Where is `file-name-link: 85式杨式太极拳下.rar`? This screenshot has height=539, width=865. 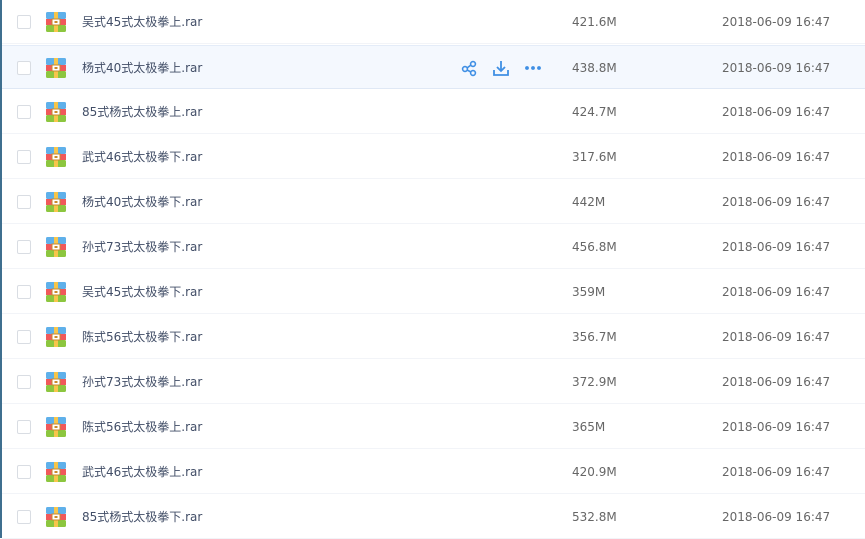
file-name-link: 85式杨式太极拳下.rar is located at coordinates (142, 517).